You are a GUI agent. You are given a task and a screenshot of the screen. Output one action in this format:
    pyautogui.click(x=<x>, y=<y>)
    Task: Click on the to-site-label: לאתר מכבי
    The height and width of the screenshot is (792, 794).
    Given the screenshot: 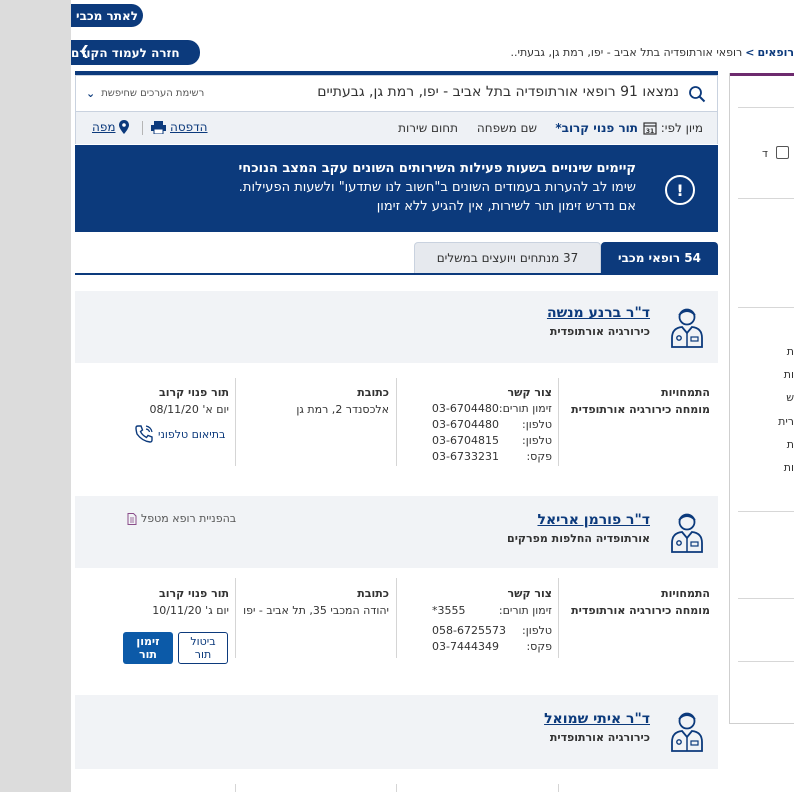 What is the action you would take?
    pyautogui.click(x=107, y=15)
    